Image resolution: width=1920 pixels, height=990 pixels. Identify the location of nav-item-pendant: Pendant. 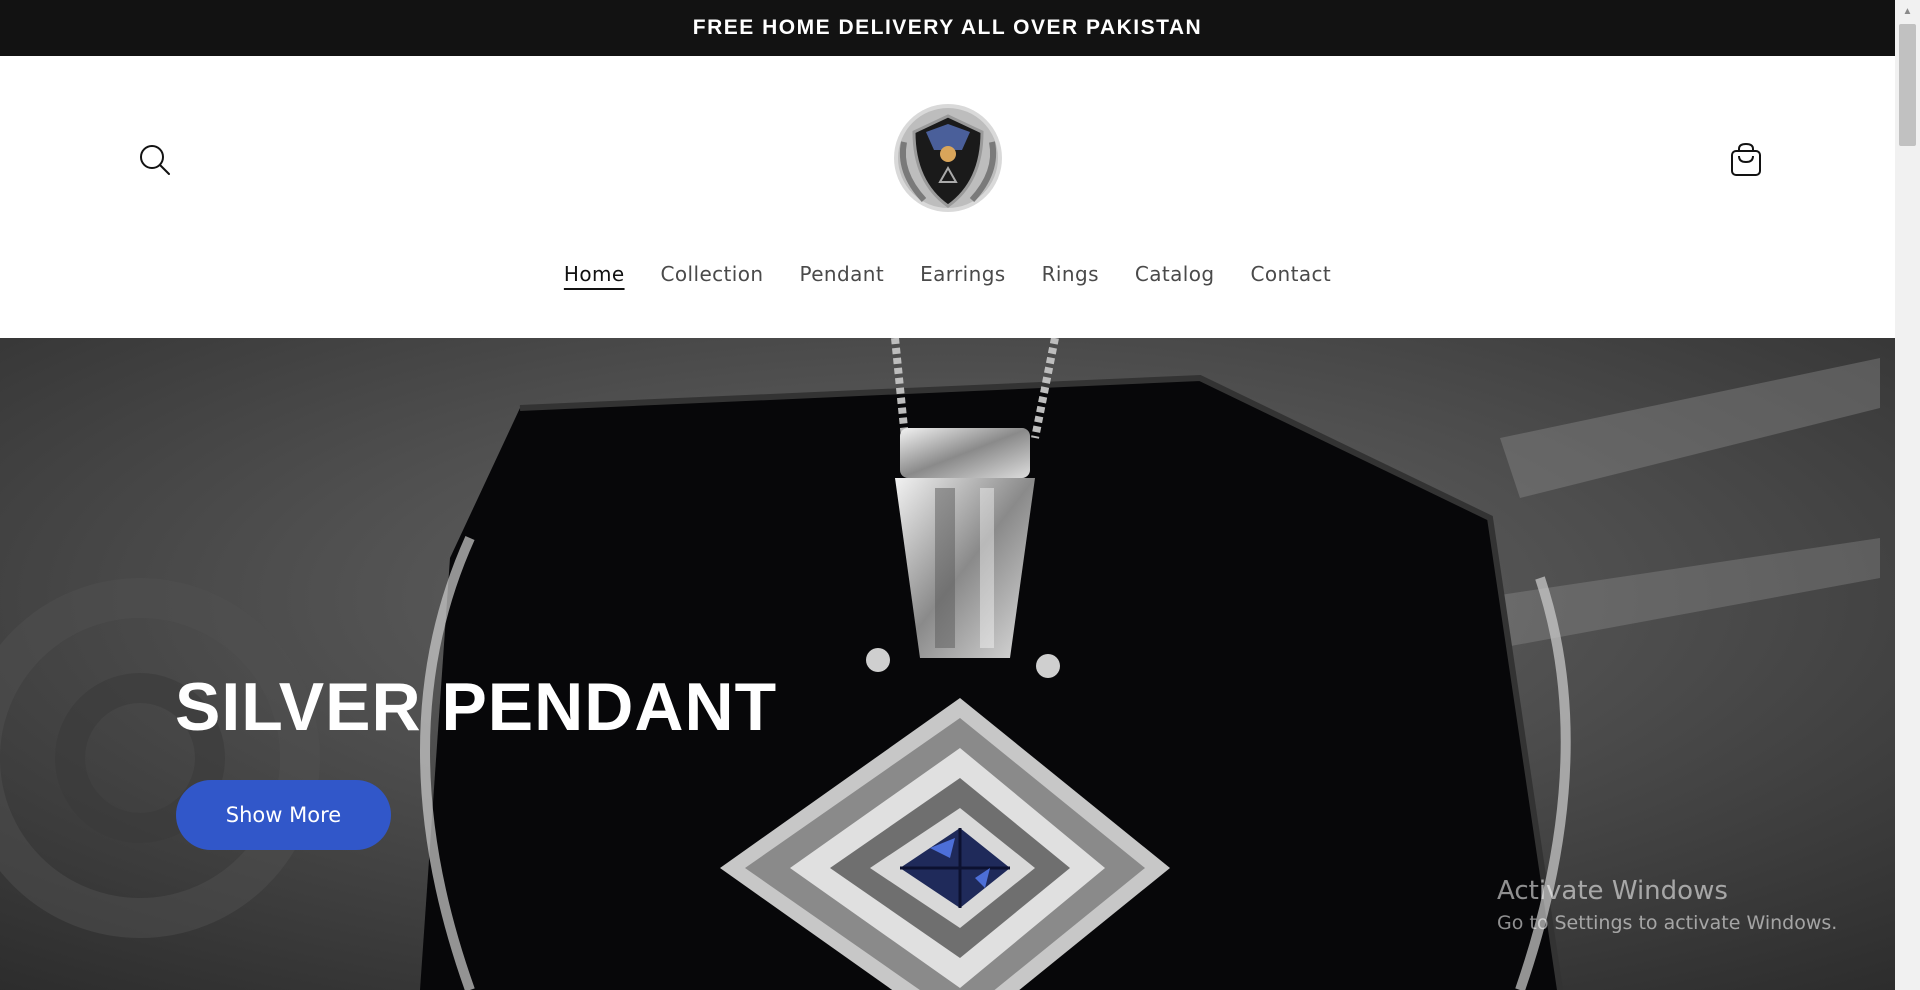
(841, 274).